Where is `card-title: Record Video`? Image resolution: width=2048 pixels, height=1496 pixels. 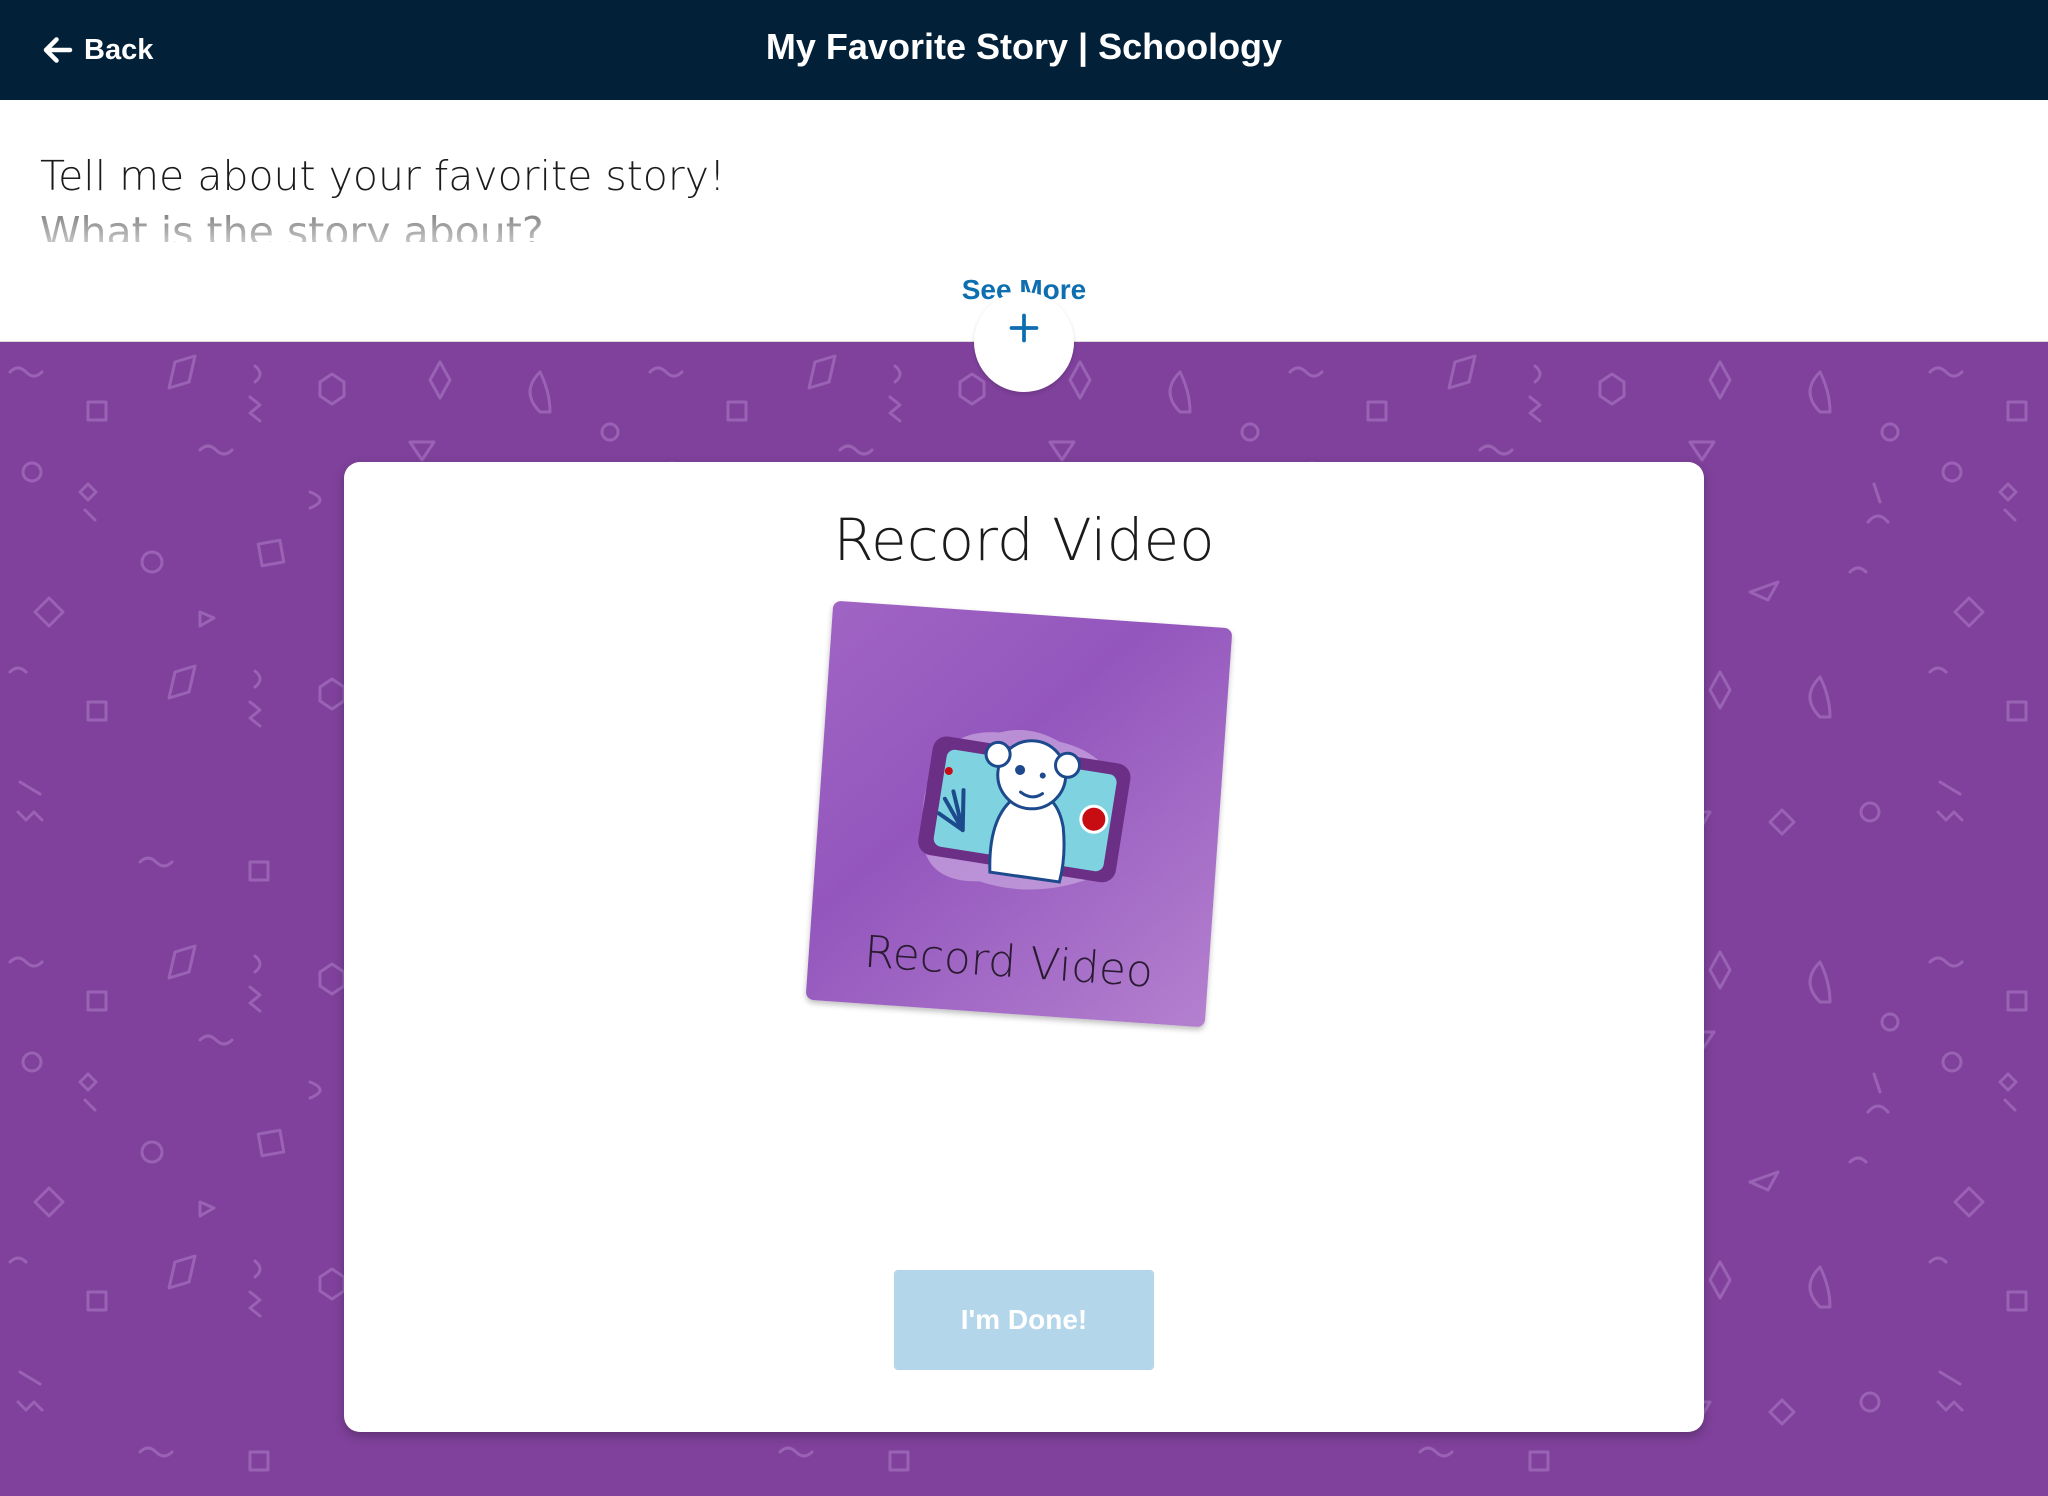 card-title: Record Video is located at coordinates (1024, 540).